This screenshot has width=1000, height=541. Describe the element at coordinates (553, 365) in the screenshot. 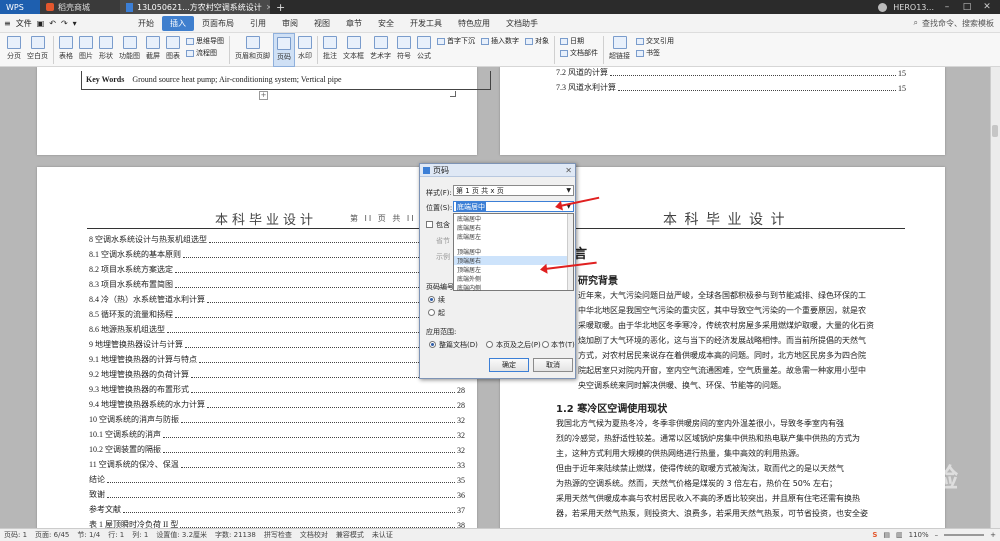

I see `cancel-button: 取消` at that location.